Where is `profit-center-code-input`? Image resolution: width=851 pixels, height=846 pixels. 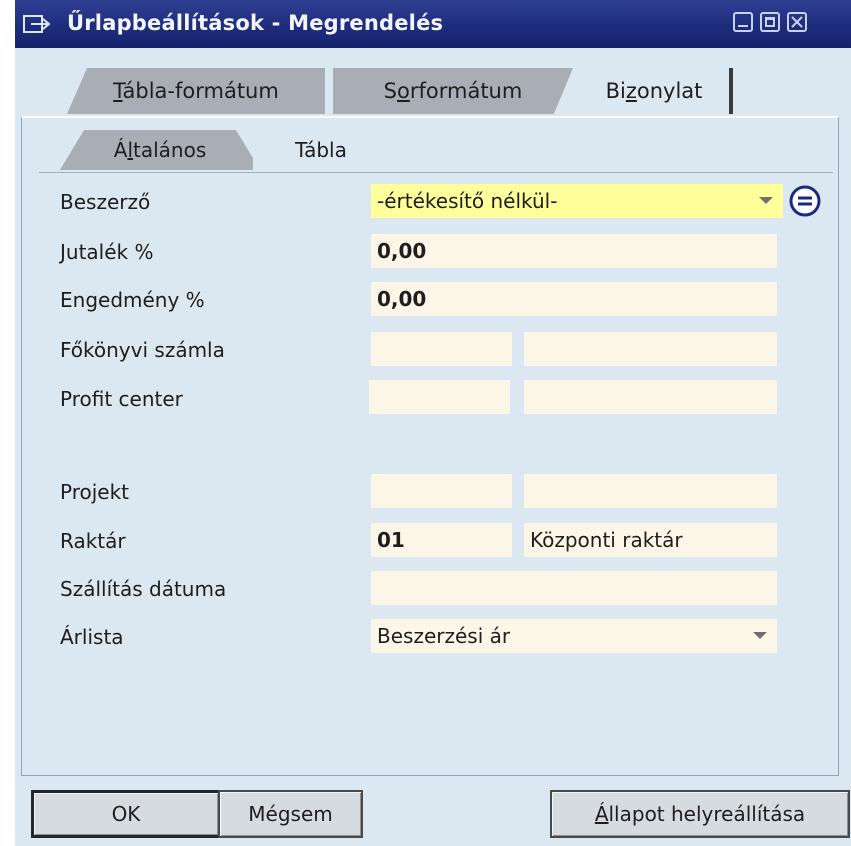
profit-center-code-input is located at coordinates (439, 397).